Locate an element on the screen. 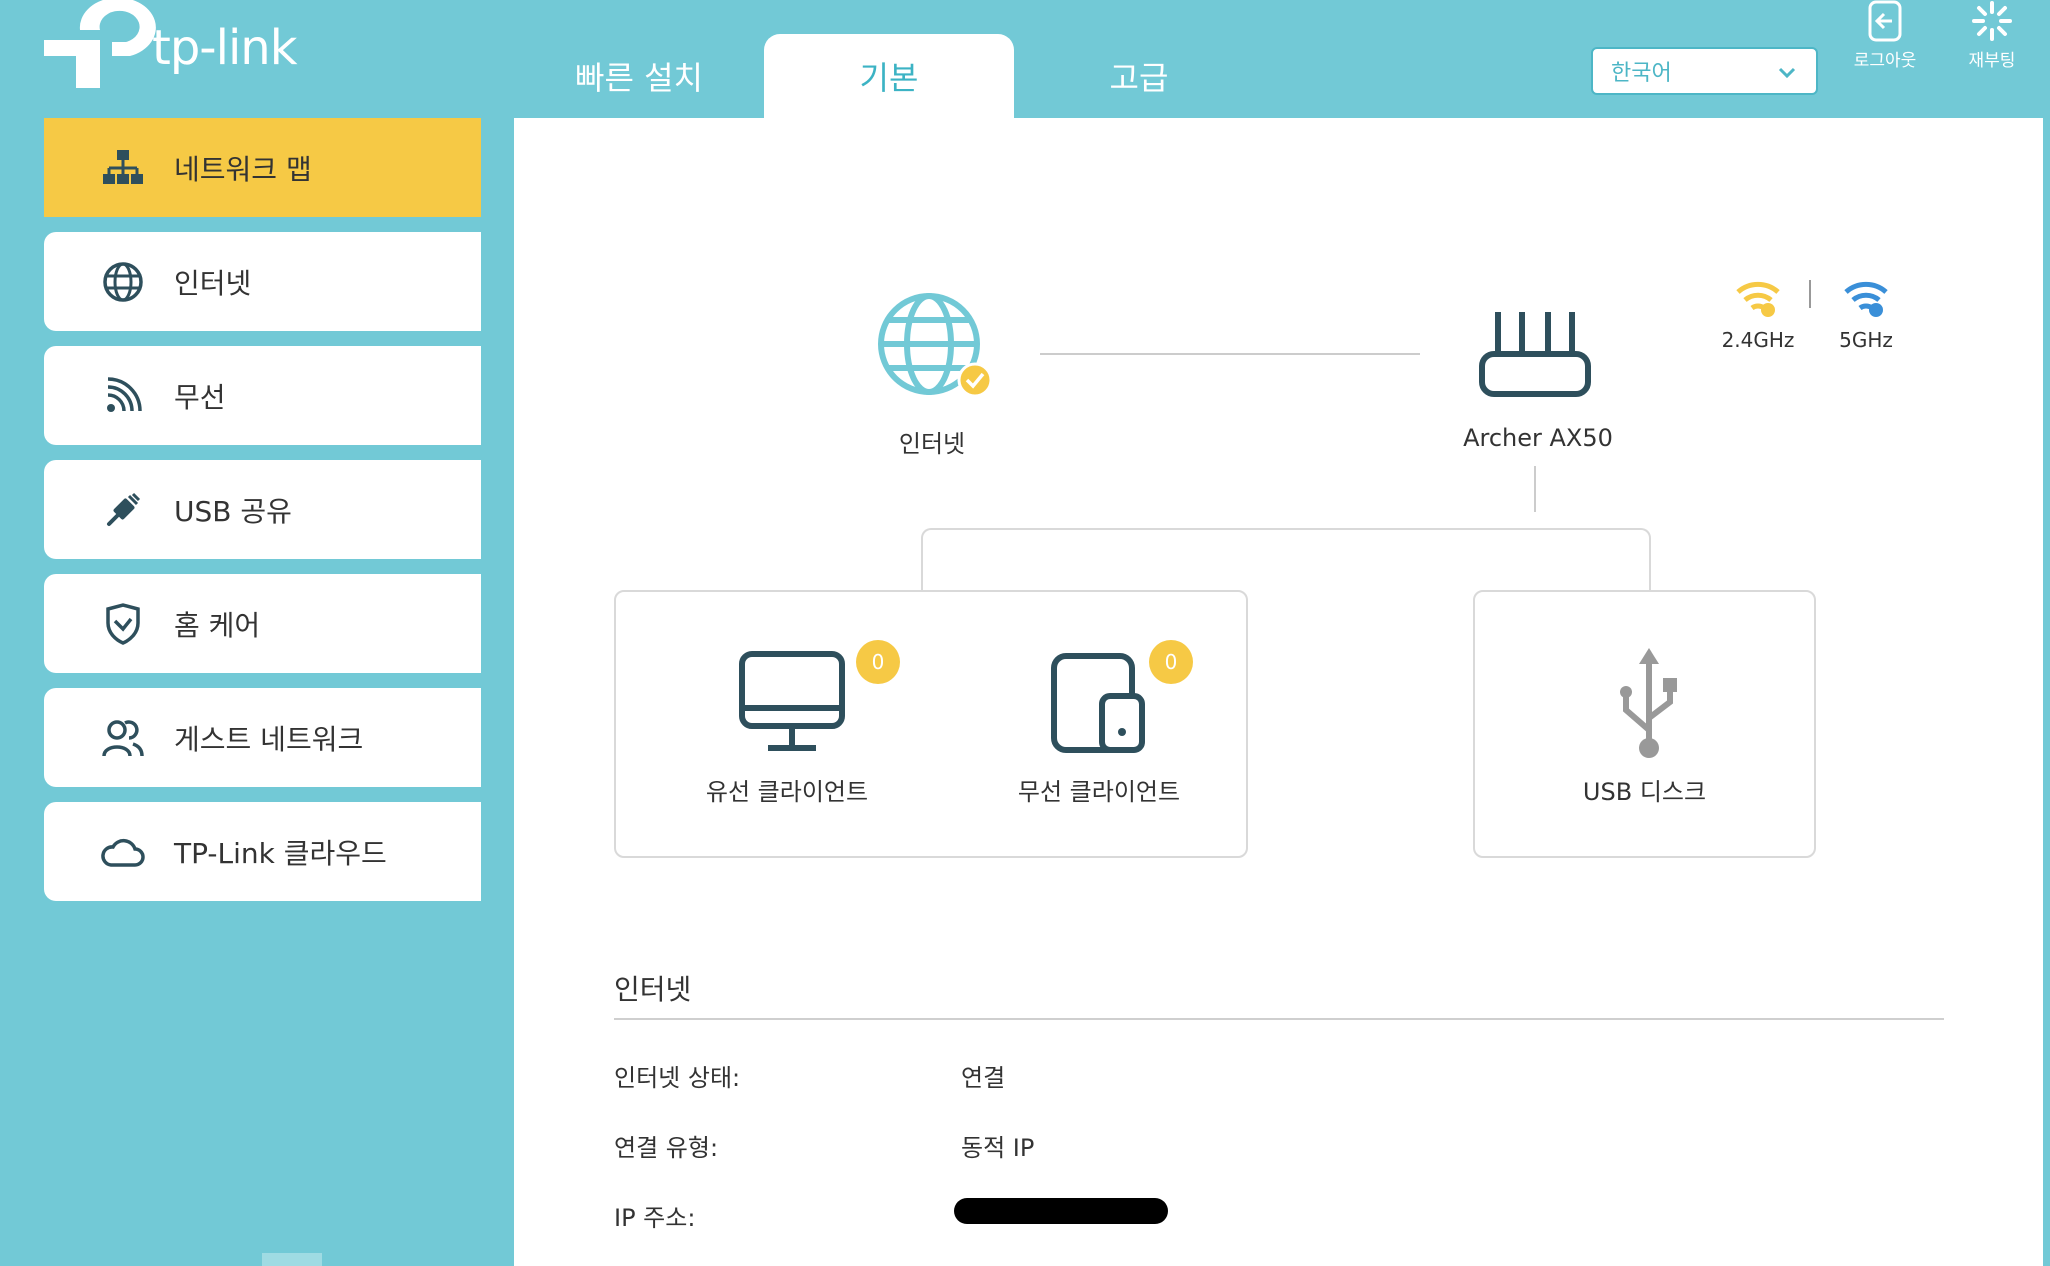  language-select: 한국어 is located at coordinates (1704, 71).